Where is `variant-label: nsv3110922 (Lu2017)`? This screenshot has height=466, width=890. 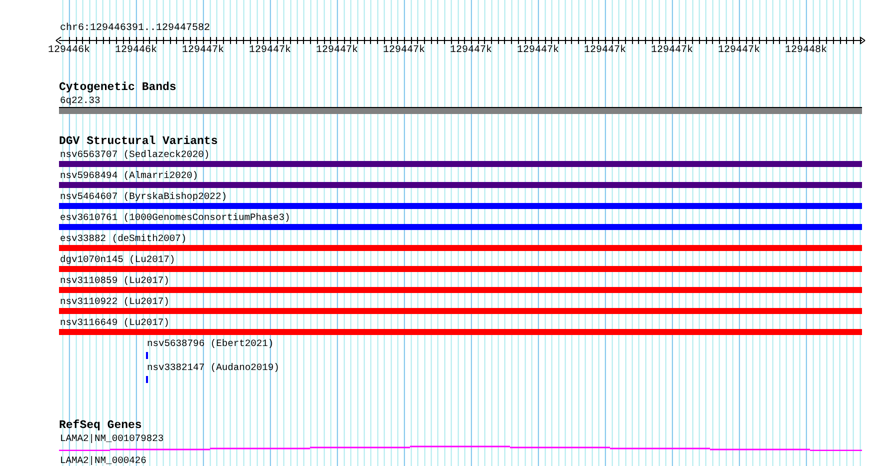 variant-label: nsv3110922 (Lu2017) is located at coordinates (115, 302).